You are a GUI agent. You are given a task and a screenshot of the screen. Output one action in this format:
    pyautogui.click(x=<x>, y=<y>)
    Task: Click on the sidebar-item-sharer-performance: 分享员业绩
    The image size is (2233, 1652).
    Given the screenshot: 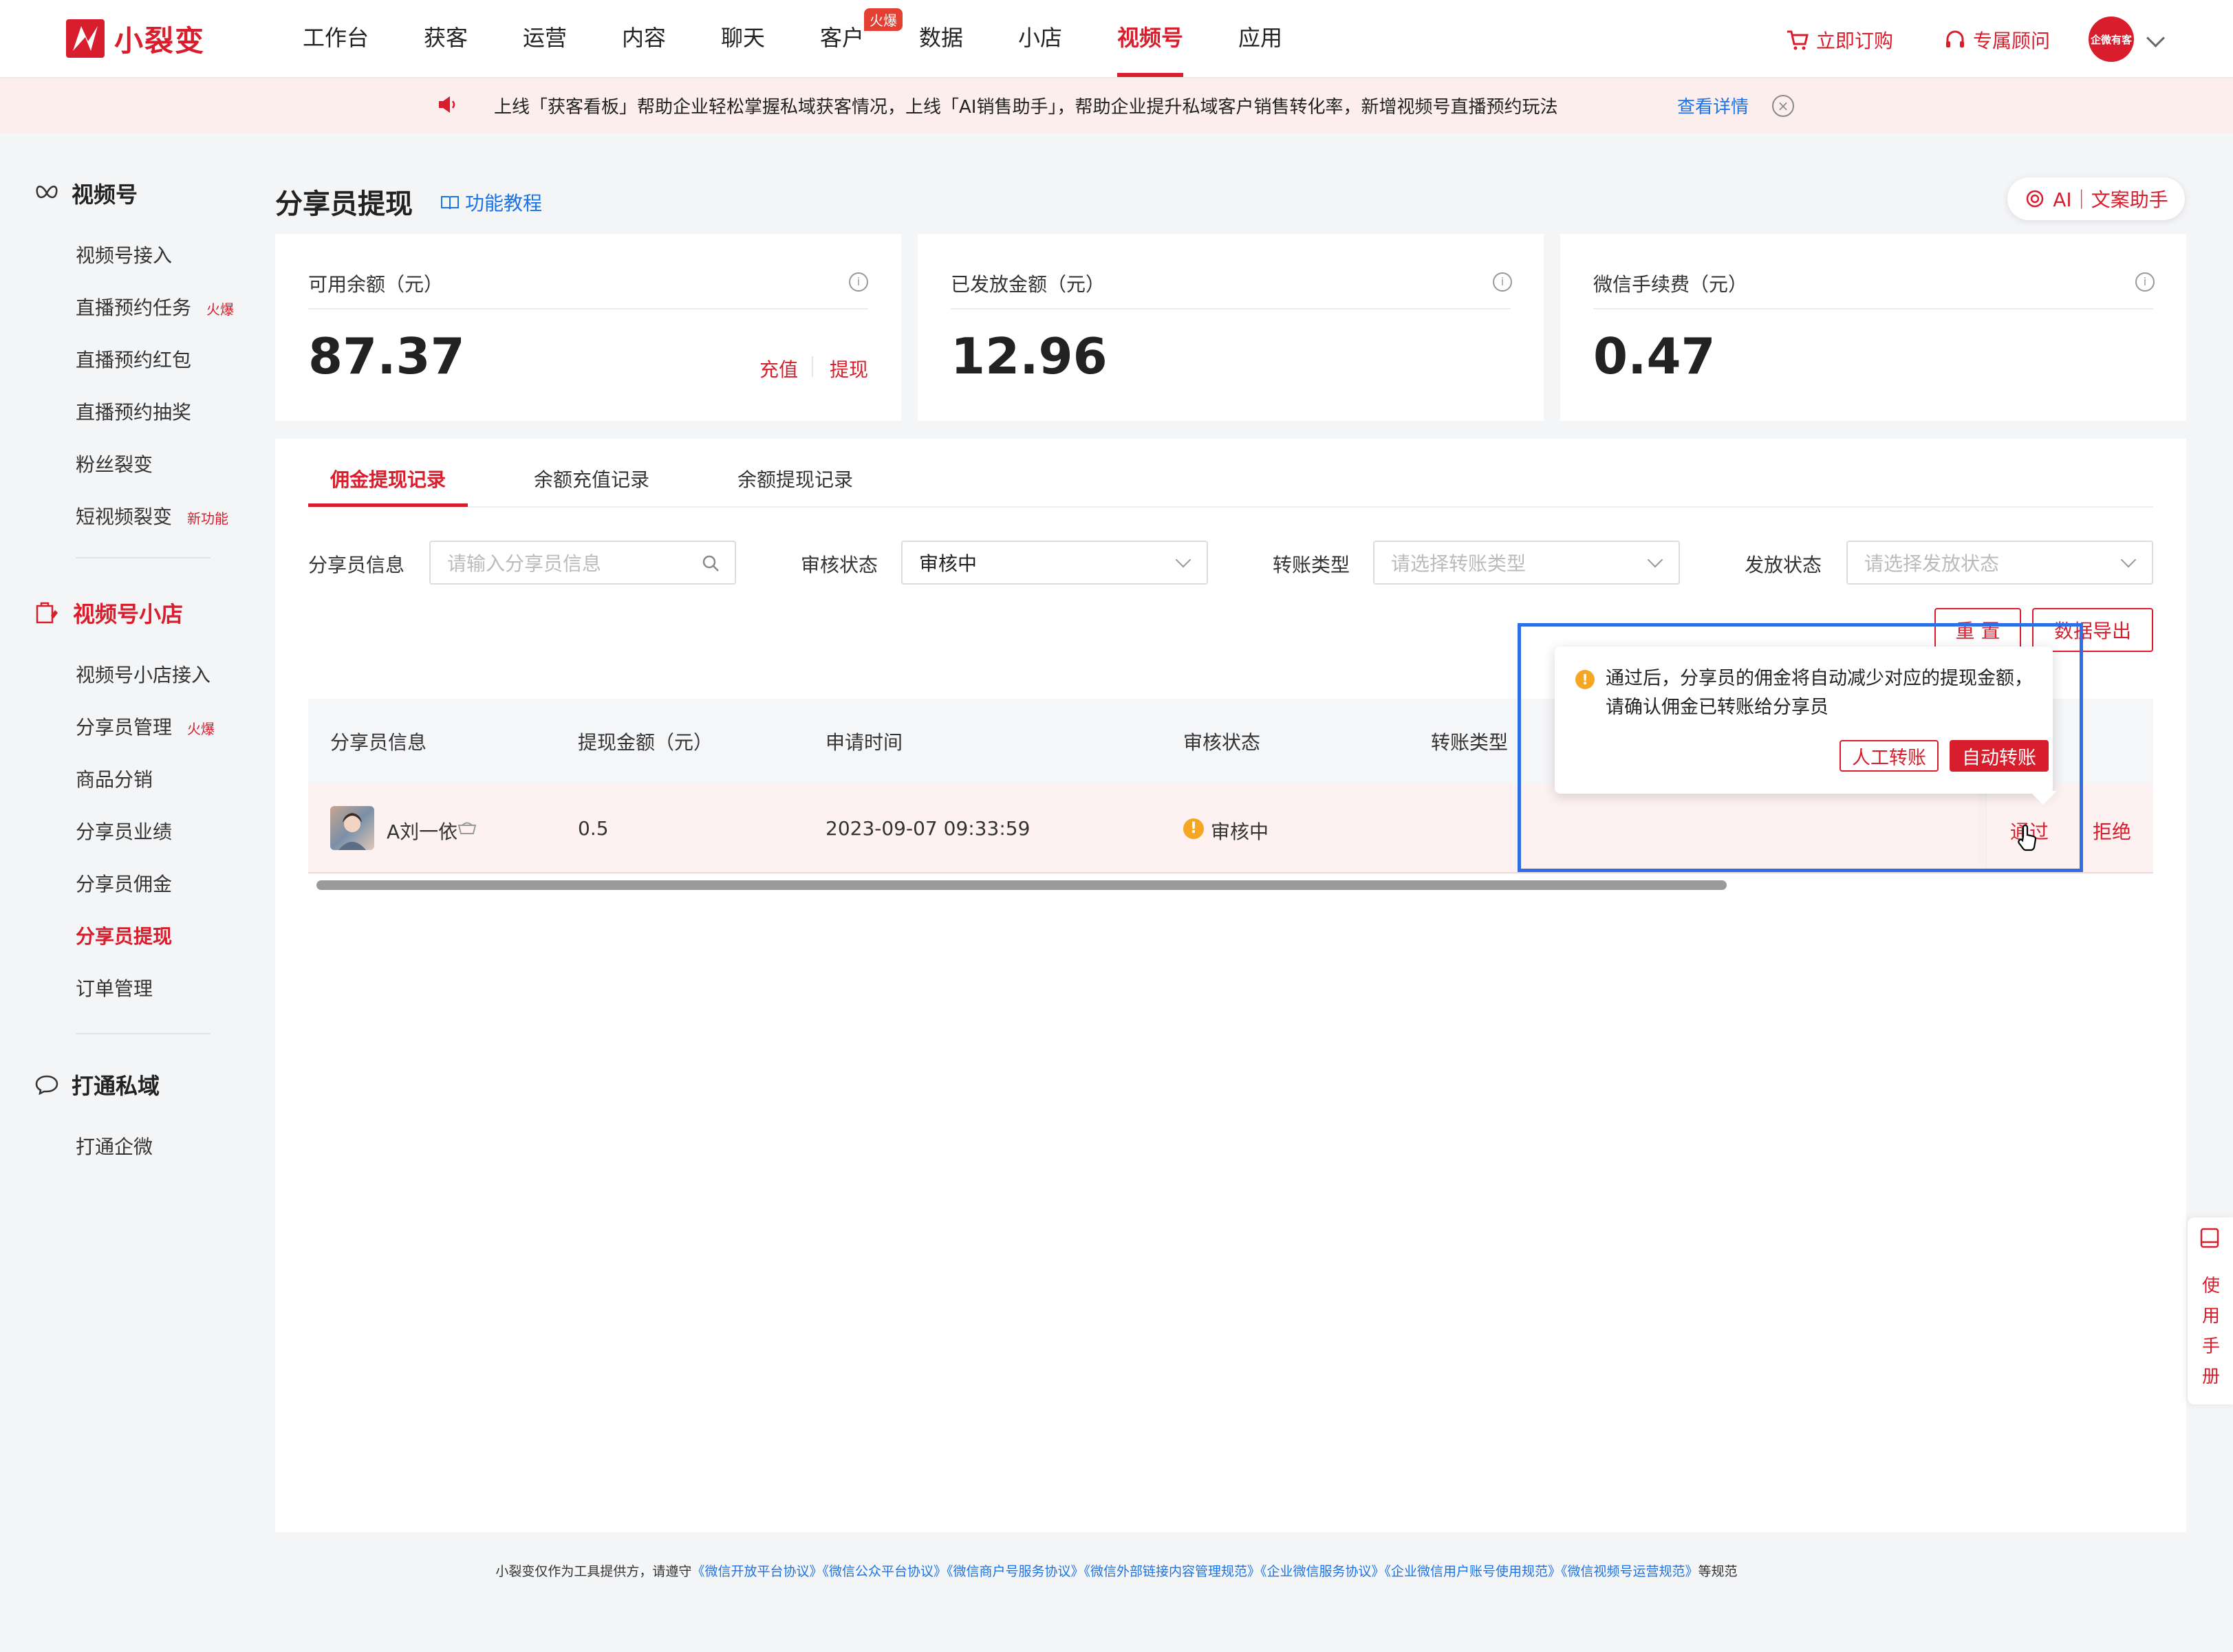 What is the action you would take?
    pyautogui.click(x=124, y=831)
    